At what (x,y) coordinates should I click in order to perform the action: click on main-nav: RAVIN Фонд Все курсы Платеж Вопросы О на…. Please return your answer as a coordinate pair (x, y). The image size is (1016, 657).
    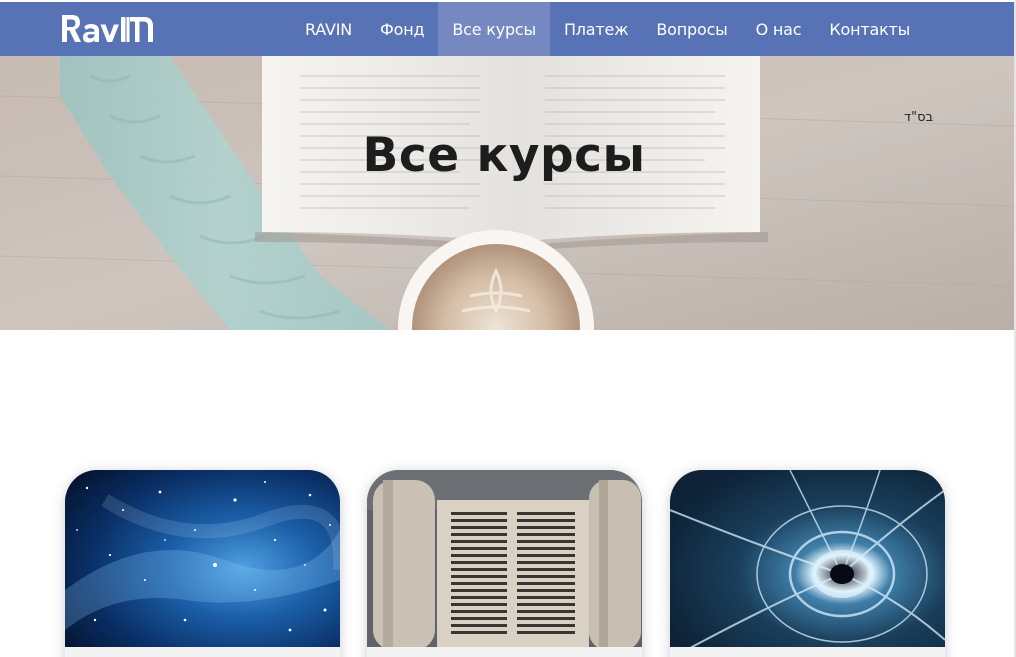
    Looking at the image, I should click on (607, 29).